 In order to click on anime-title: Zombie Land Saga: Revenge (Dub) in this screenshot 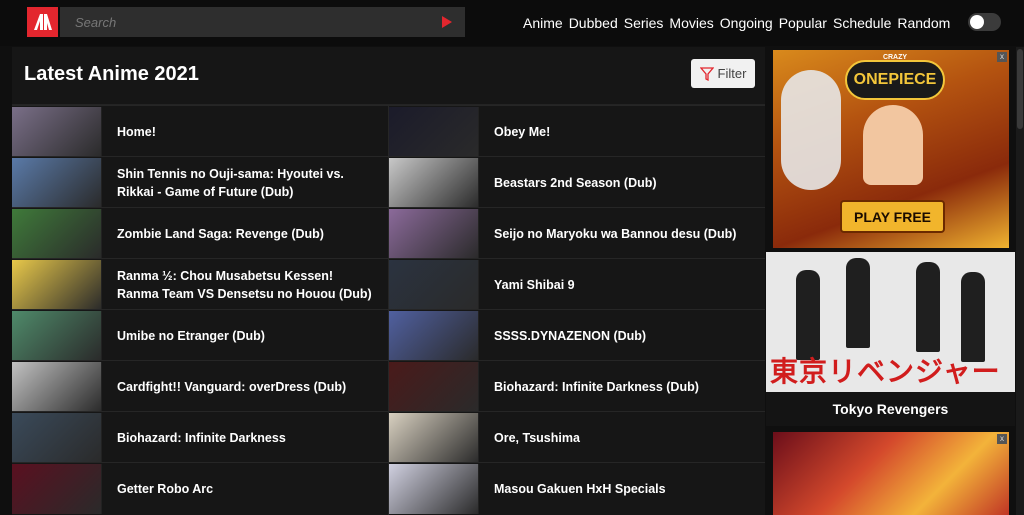, I will do `click(247, 234)`.